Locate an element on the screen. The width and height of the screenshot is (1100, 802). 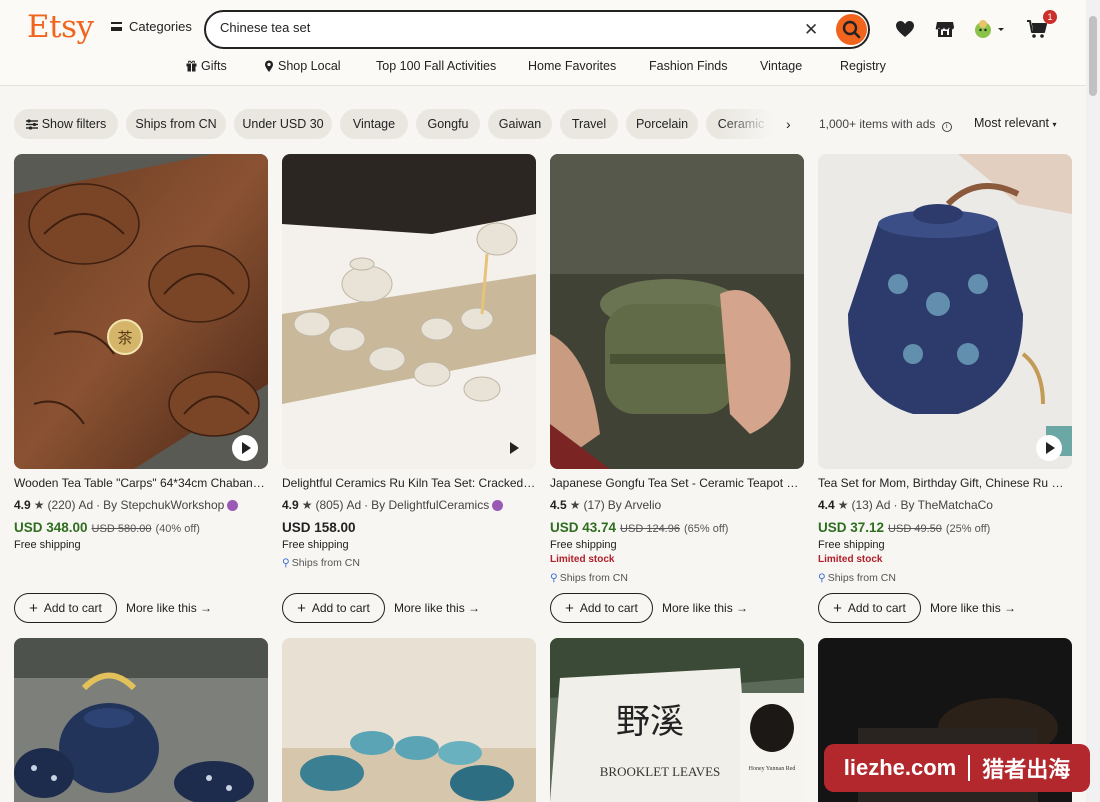
plus-icon: + is located at coordinates (569, 608).